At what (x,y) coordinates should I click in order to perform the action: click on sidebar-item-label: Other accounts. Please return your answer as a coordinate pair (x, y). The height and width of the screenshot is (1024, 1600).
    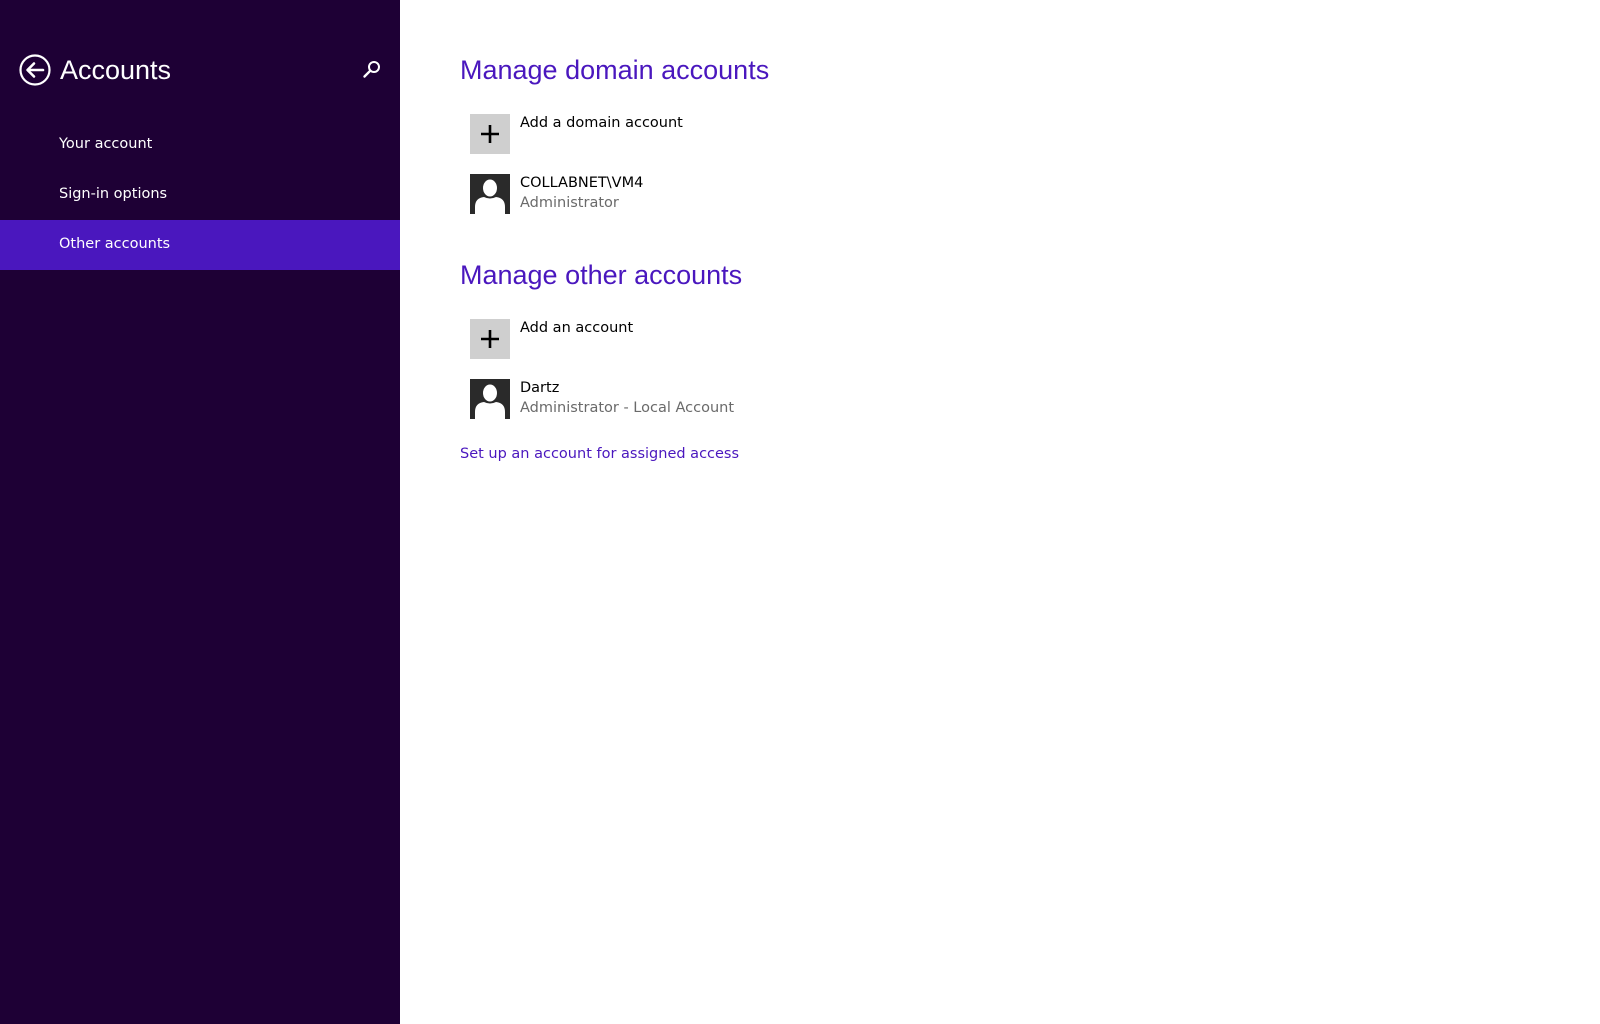
    Looking at the image, I should click on (115, 244).